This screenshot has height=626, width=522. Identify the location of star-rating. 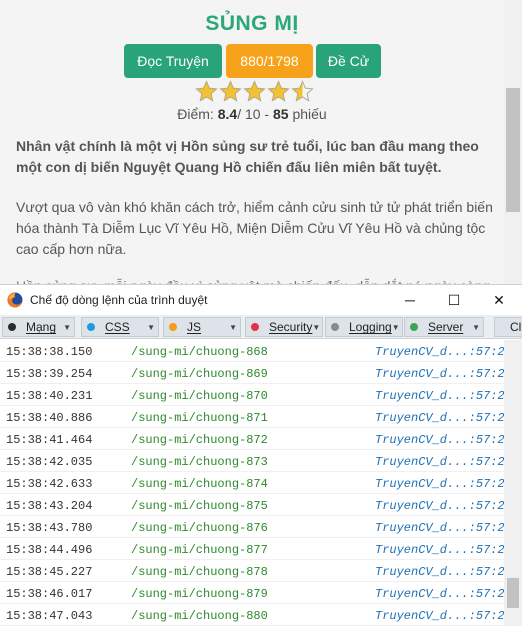
(254, 92).